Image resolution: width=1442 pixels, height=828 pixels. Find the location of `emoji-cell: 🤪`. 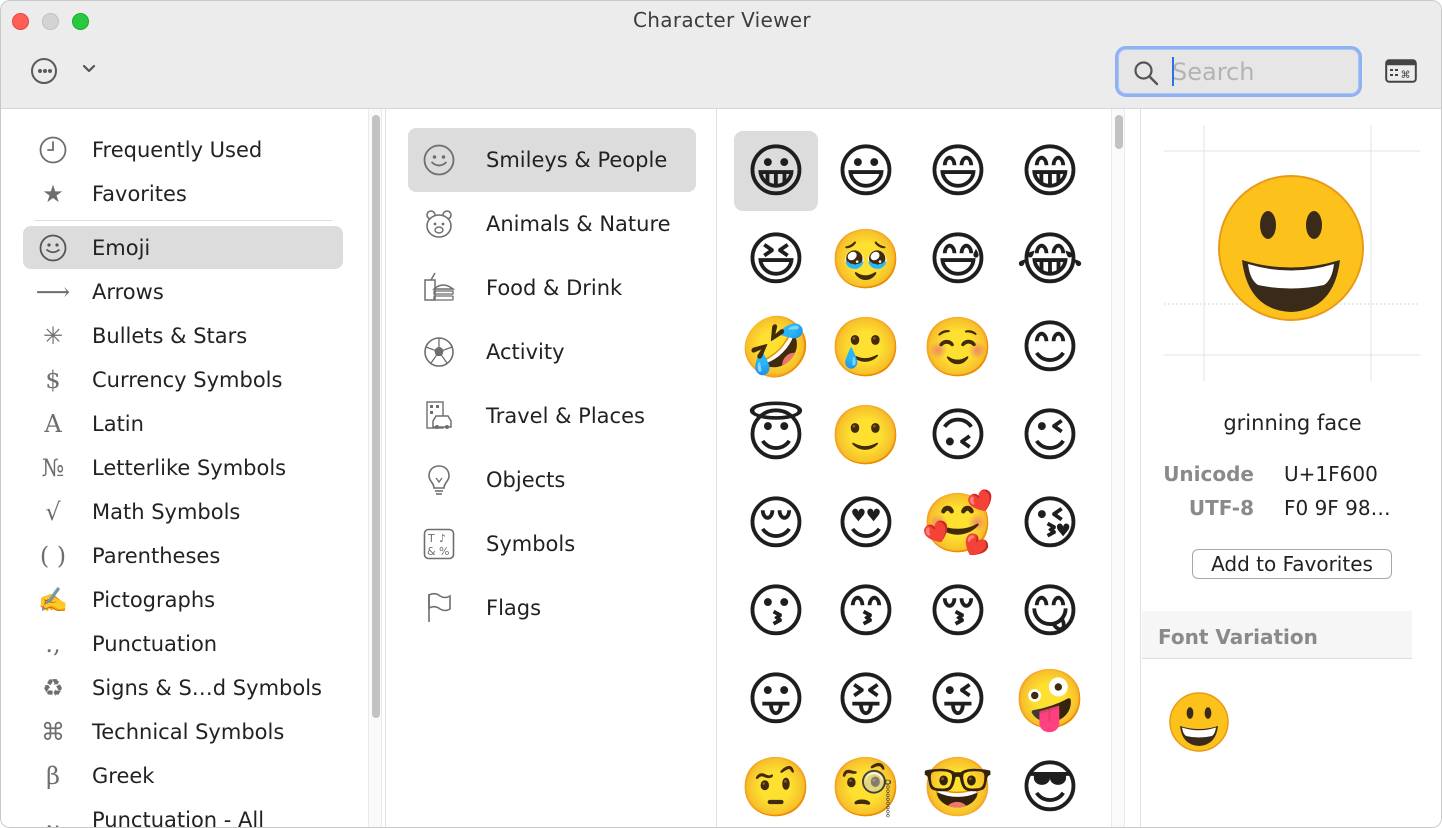

emoji-cell: 🤪 is located at coordinates (1050, 699).